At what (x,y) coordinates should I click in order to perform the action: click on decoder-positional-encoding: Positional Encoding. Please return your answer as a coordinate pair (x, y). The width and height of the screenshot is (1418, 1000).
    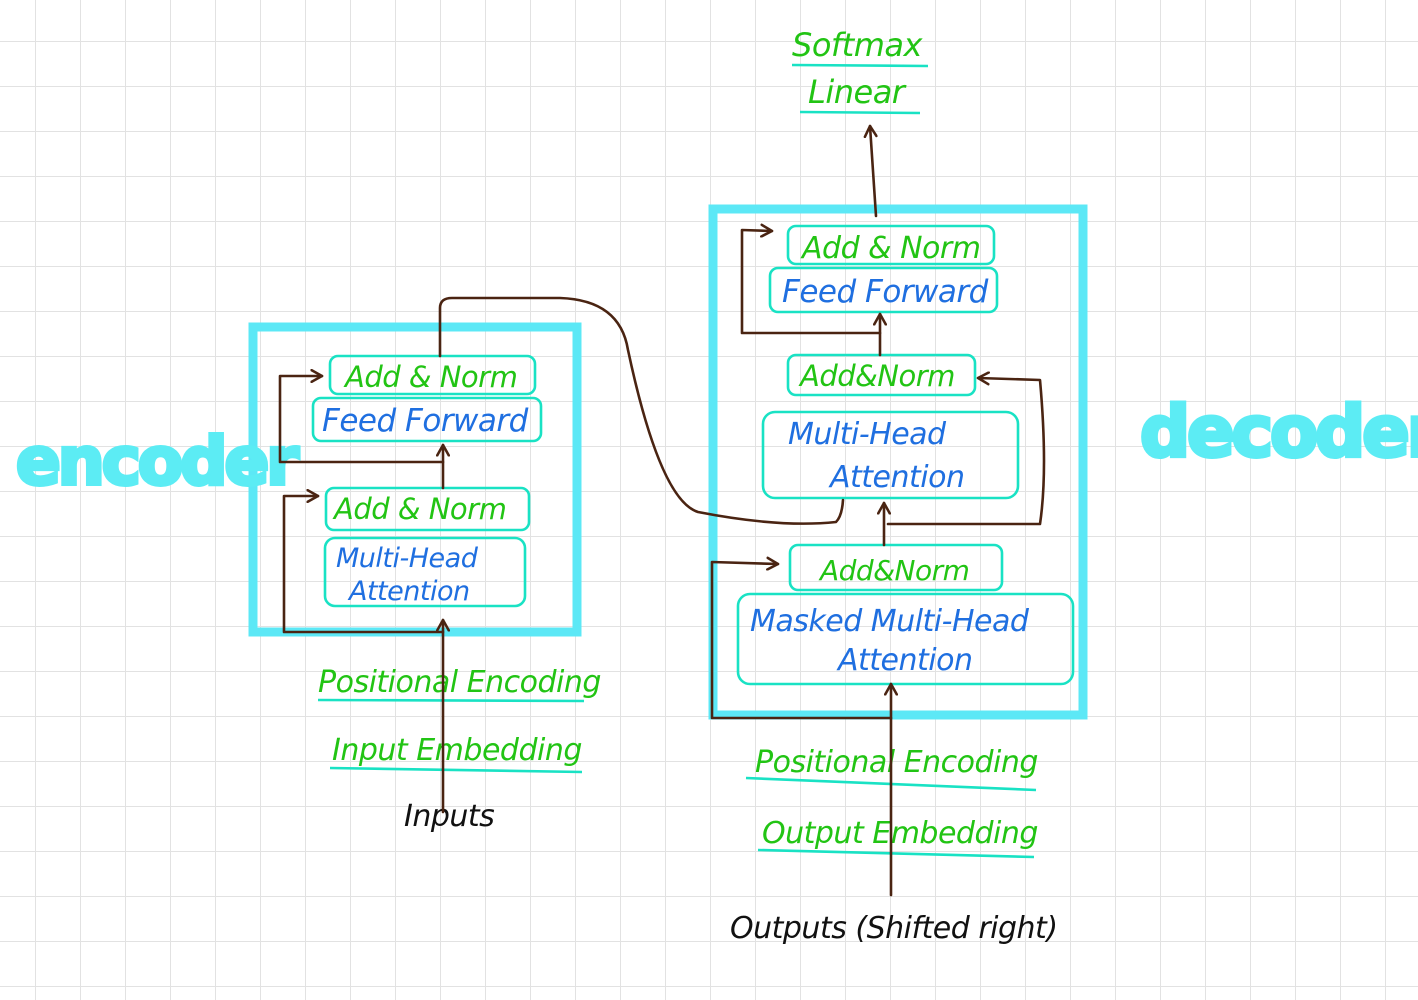
    Looking at the image, I should click on (896, 762).